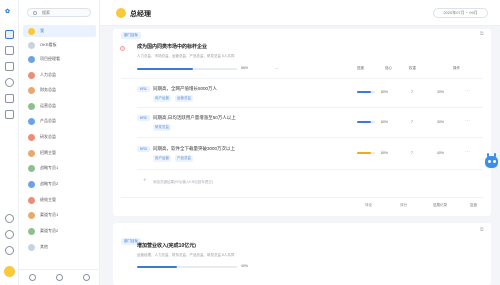 This screenshot has width=500, height=285. I want to click on kr-progress-label: 80%, so click(385, 92).